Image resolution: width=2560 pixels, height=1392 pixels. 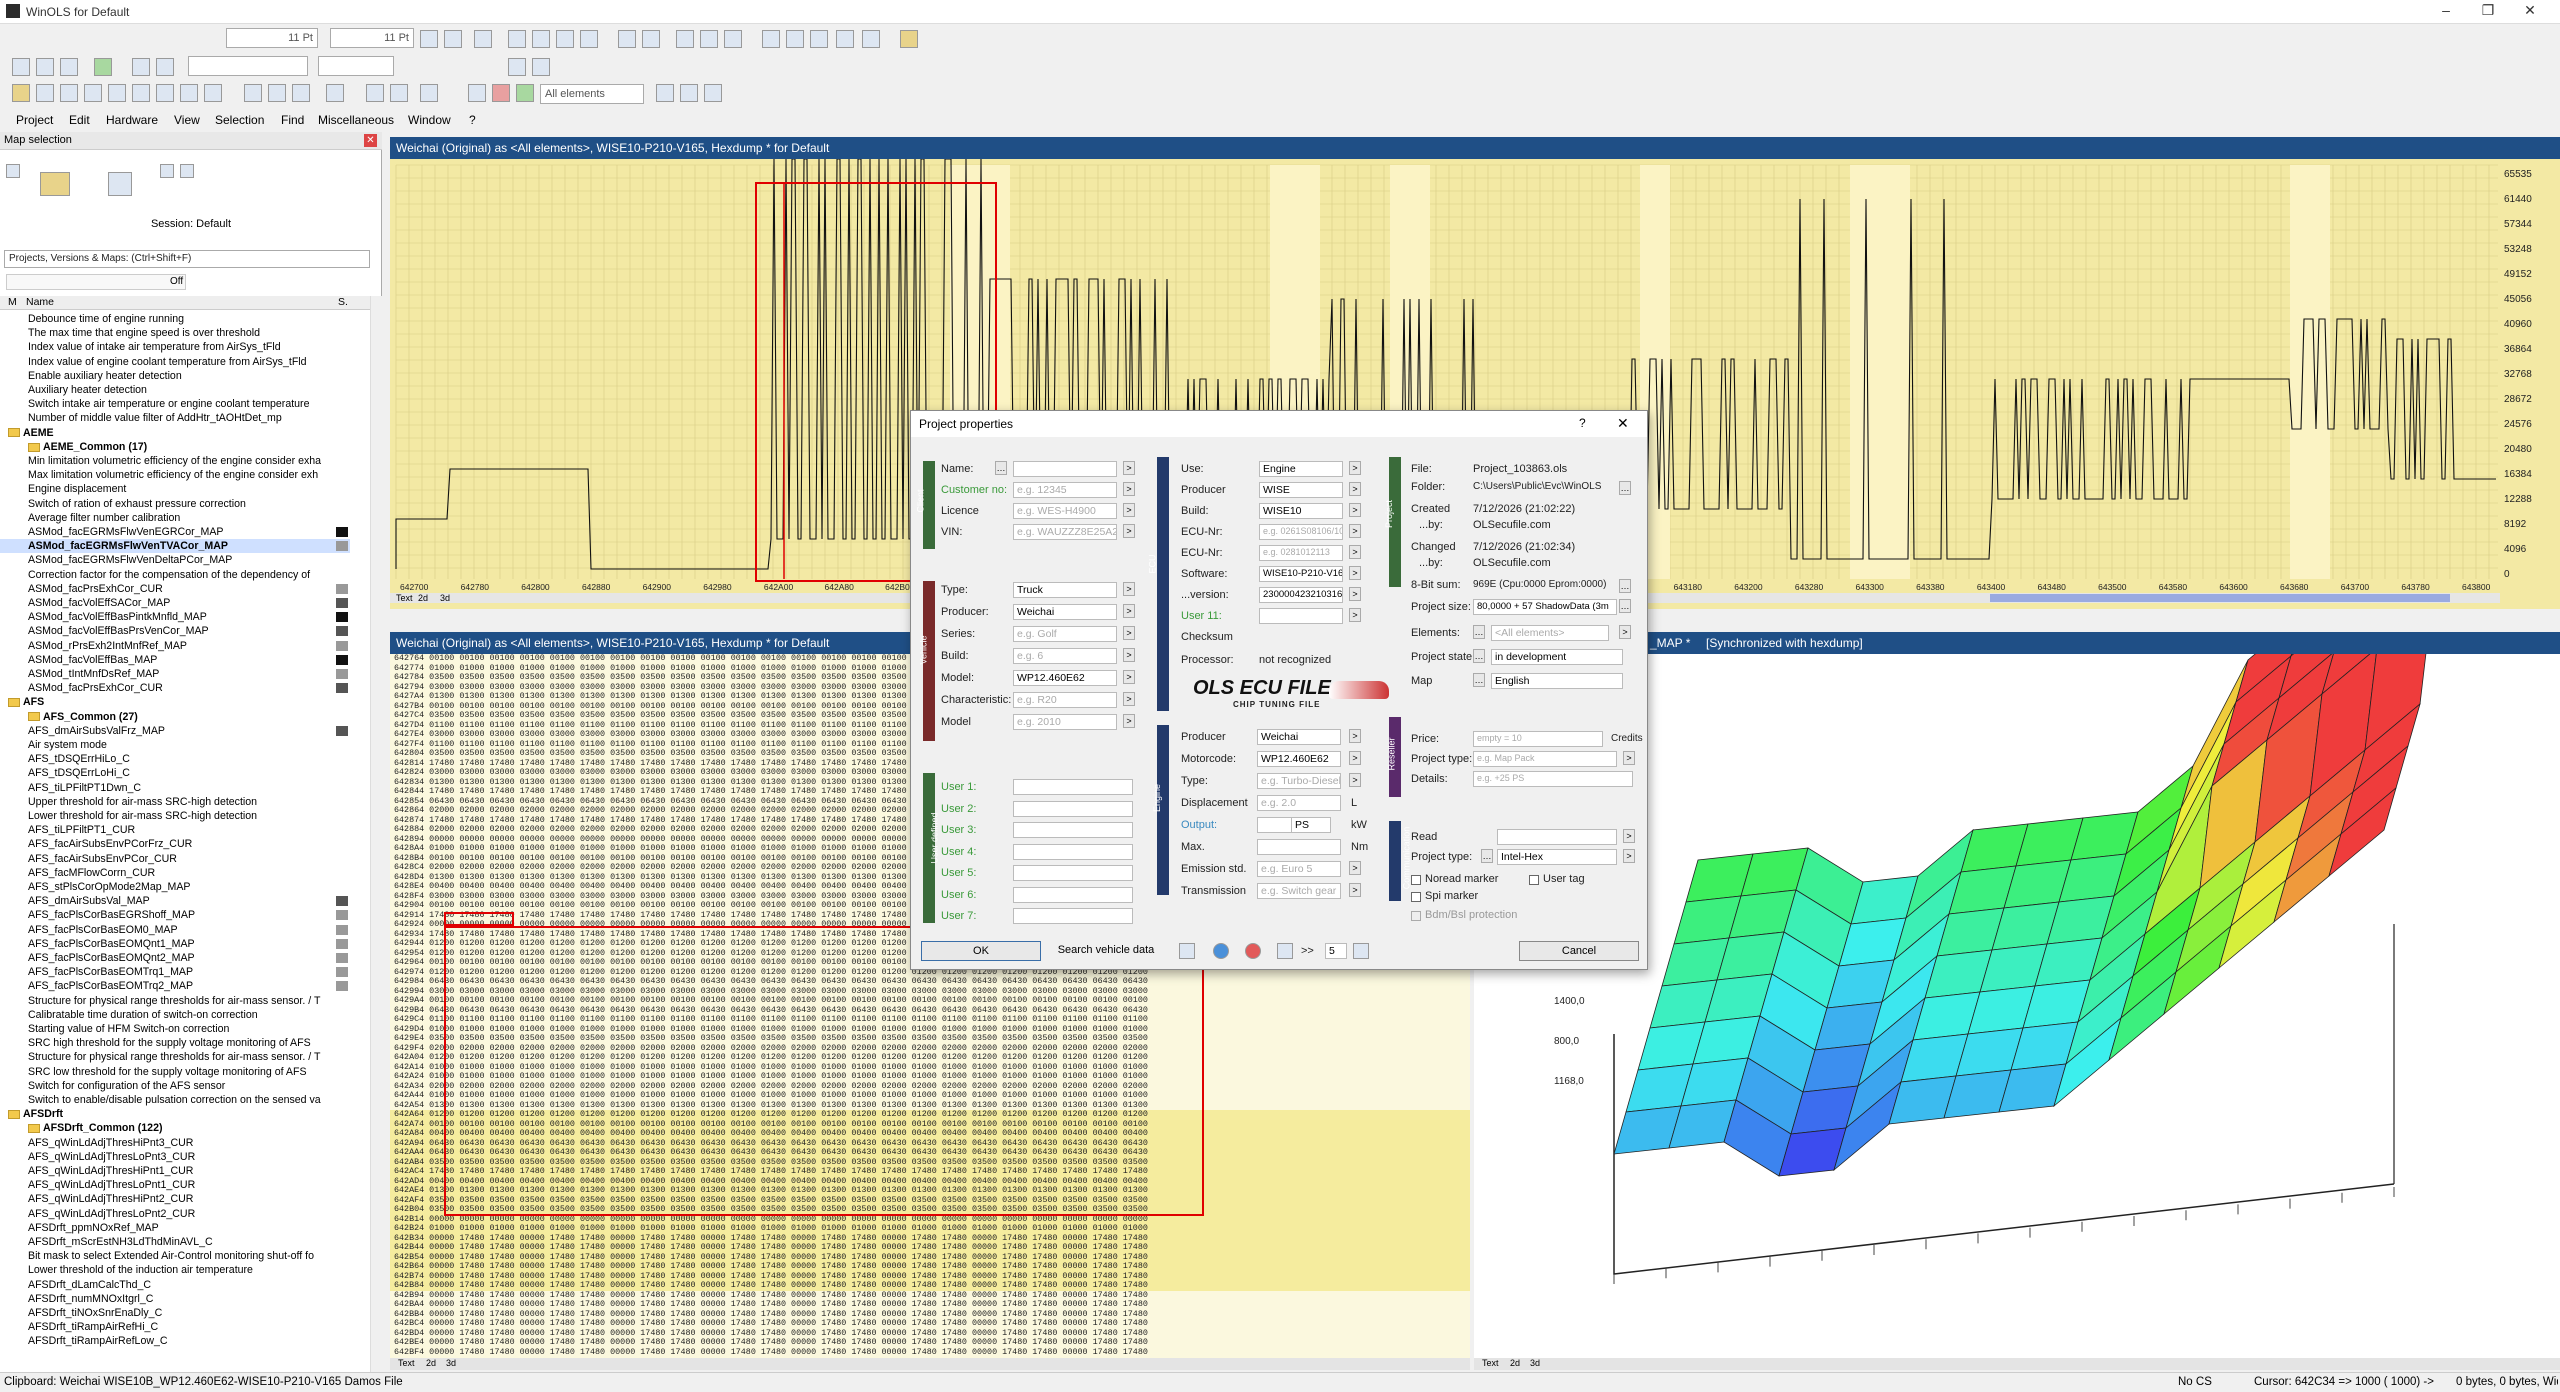 I want to click on search-vehicle-data-button: Search vehicle data, so click(x=1106, y=951).